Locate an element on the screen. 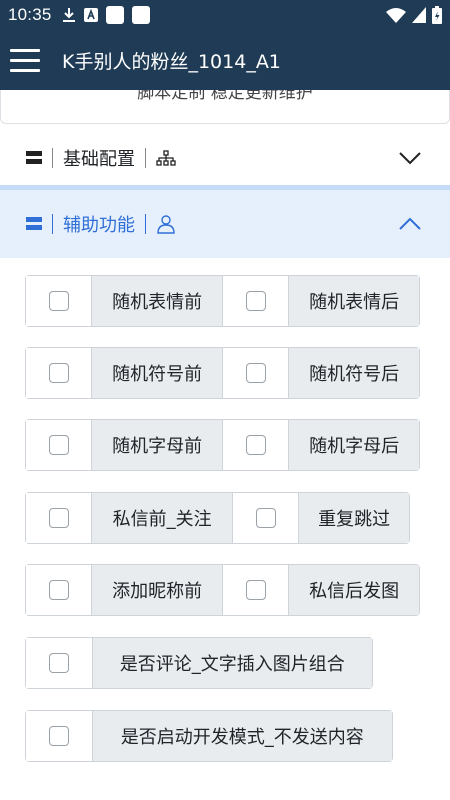  option-random-symbol-before: 随机符号前 is located at coordinates (124, 373).